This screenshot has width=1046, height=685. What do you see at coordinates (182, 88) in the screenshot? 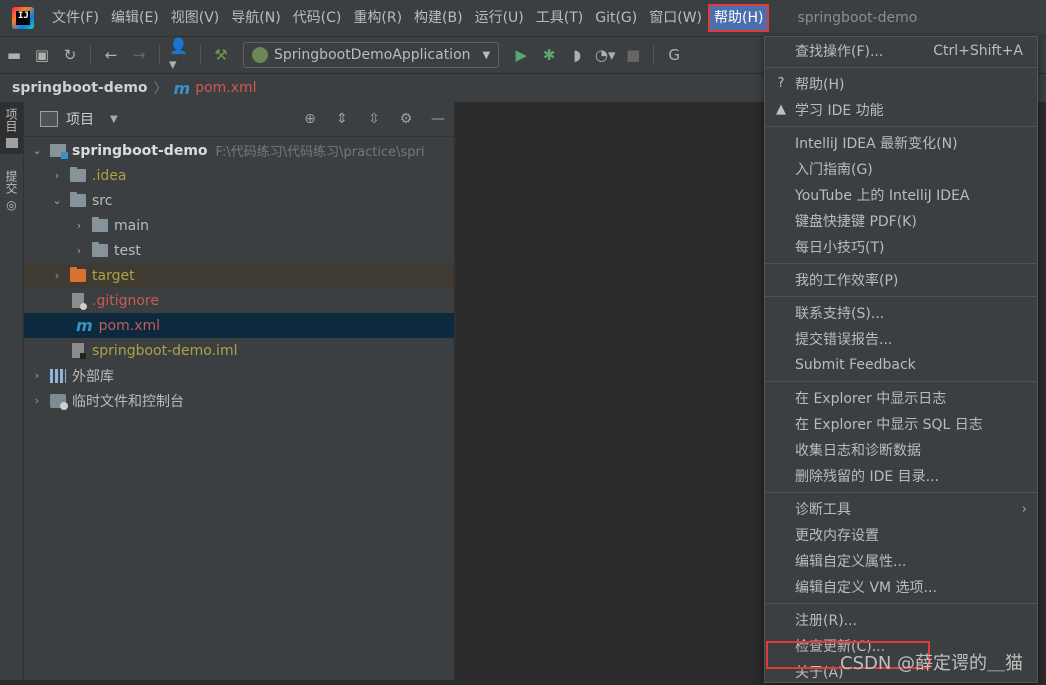
I see `maven-icon: m` at bounding box center [182, 88].